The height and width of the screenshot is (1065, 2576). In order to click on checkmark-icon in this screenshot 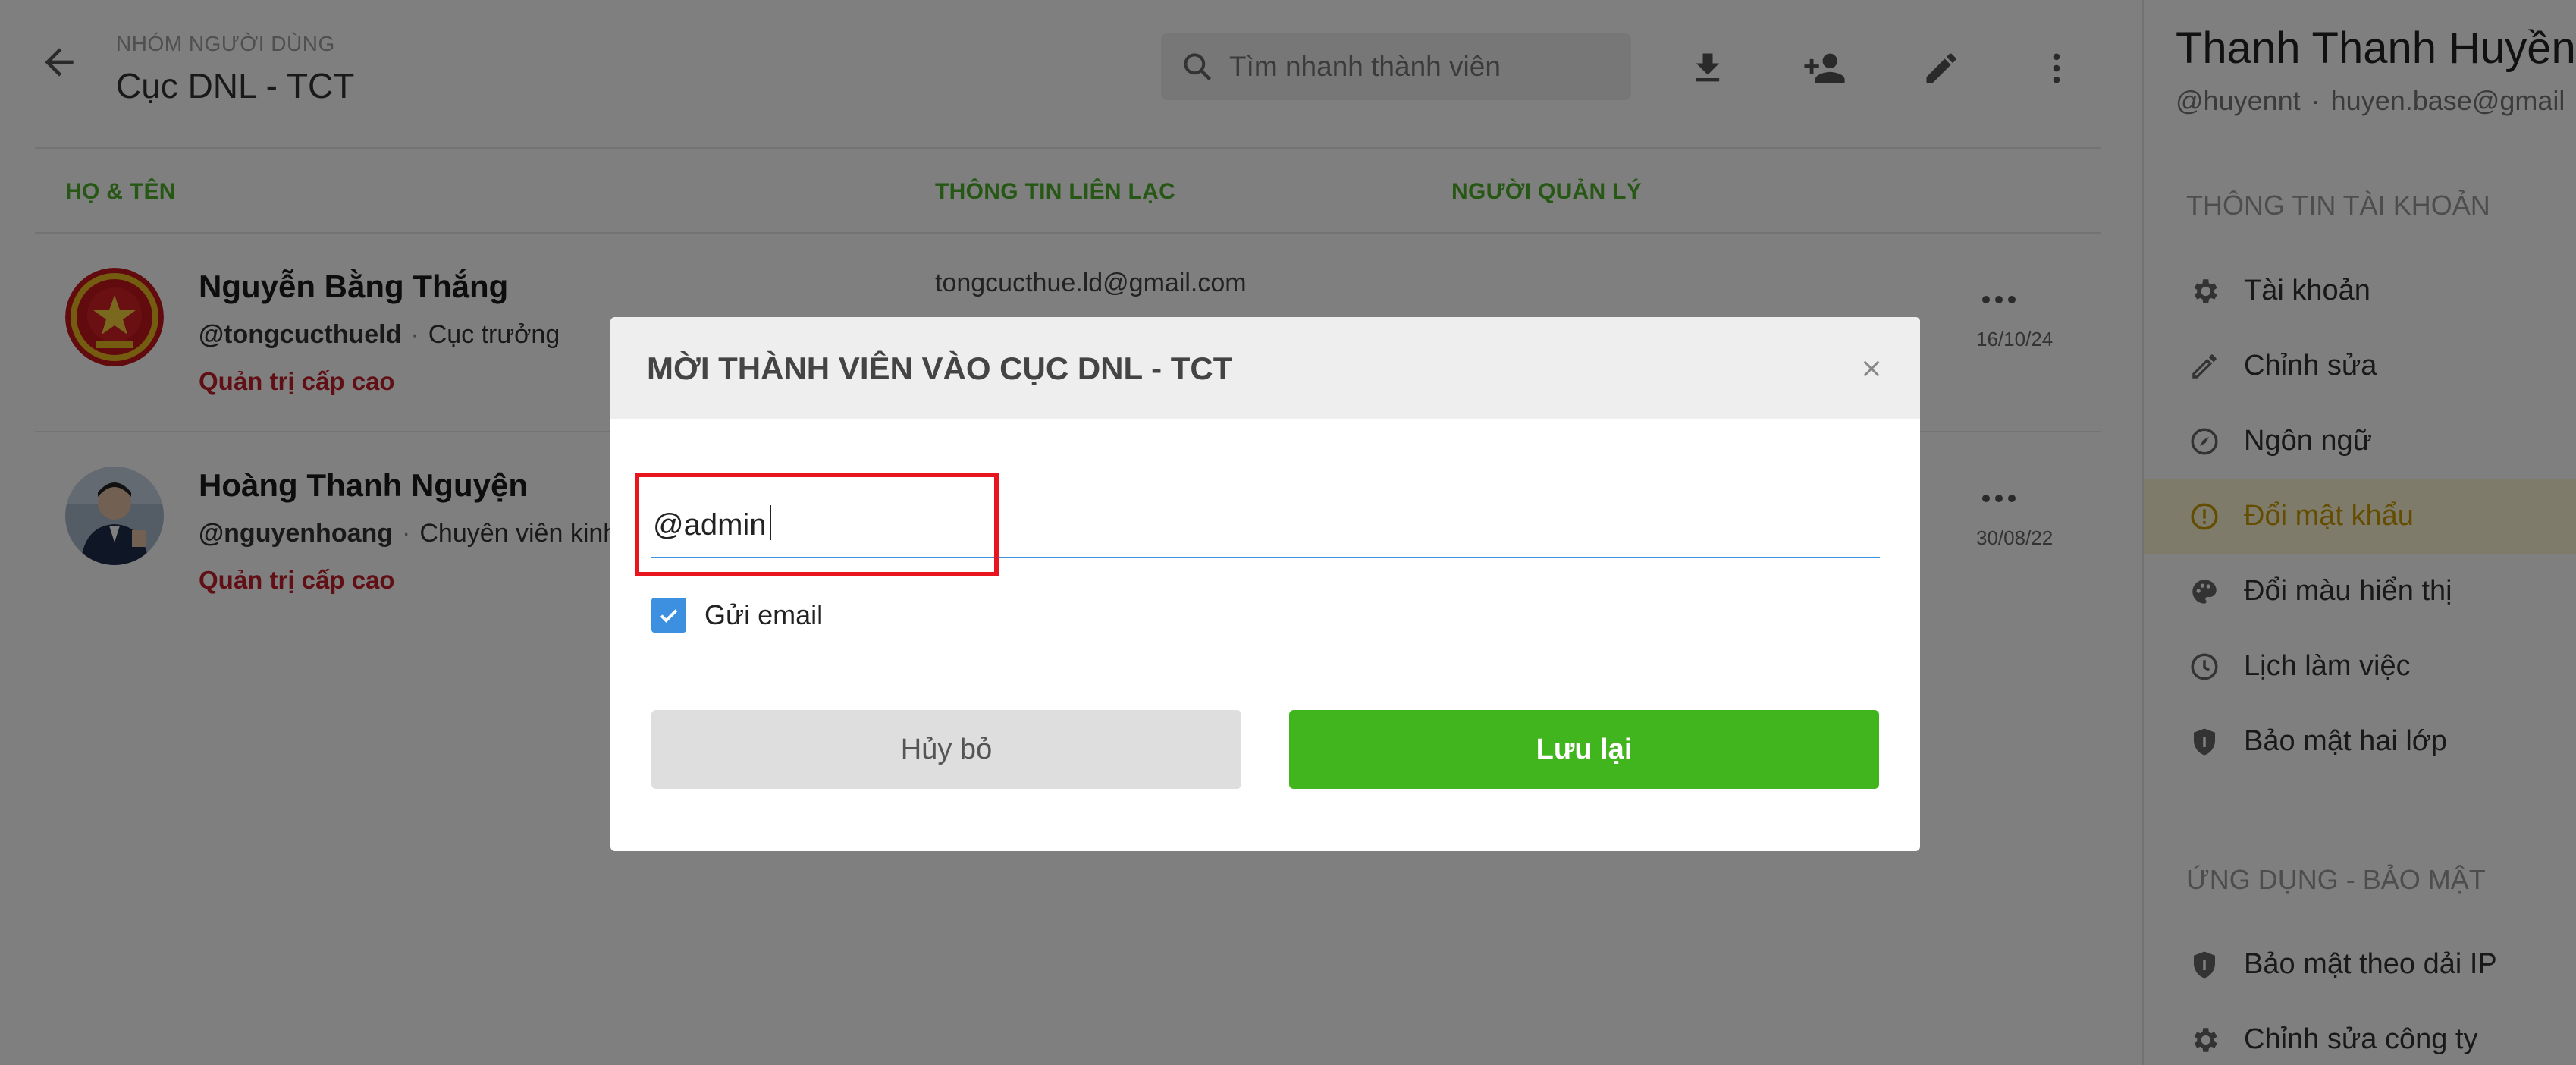, I will do `click(669, 616)`.